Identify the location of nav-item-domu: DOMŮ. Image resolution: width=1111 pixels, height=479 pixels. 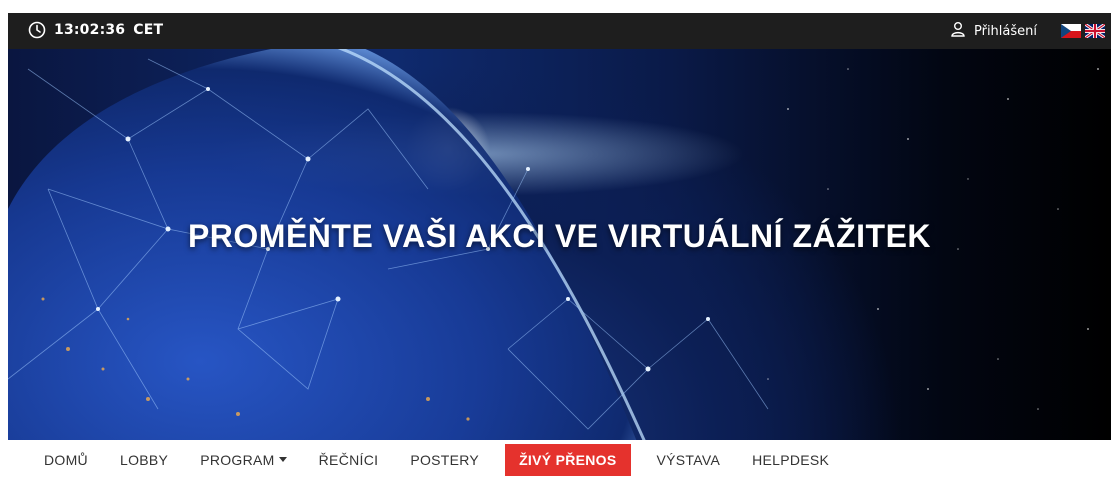
(74, 460).